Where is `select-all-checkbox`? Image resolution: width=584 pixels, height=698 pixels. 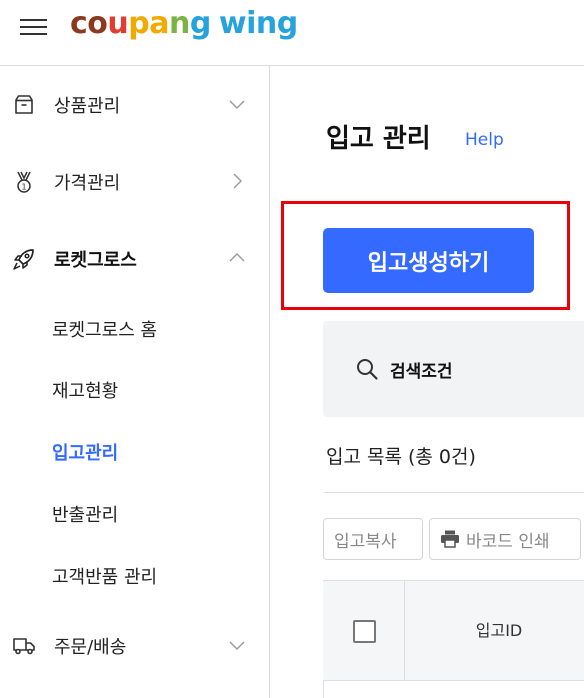 select-all-checkbox is located at coordinates (364, 631).